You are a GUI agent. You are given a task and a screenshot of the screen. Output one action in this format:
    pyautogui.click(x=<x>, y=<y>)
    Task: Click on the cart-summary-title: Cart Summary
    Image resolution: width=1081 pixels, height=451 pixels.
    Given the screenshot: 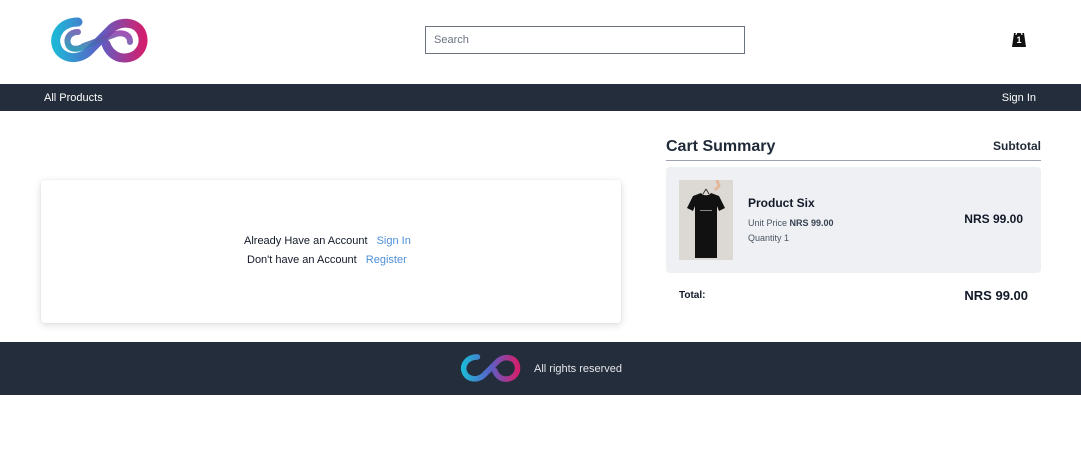 What is the action you would take?
    pyautogui.click(x=721, y=146)
    